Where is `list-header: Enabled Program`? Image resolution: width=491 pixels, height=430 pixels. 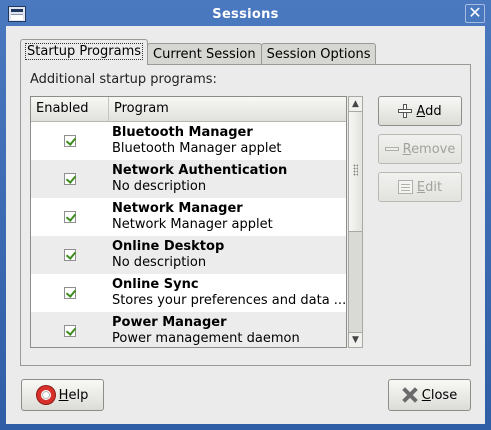 list-header: Enabled Program is located at coordinates (188, 109).